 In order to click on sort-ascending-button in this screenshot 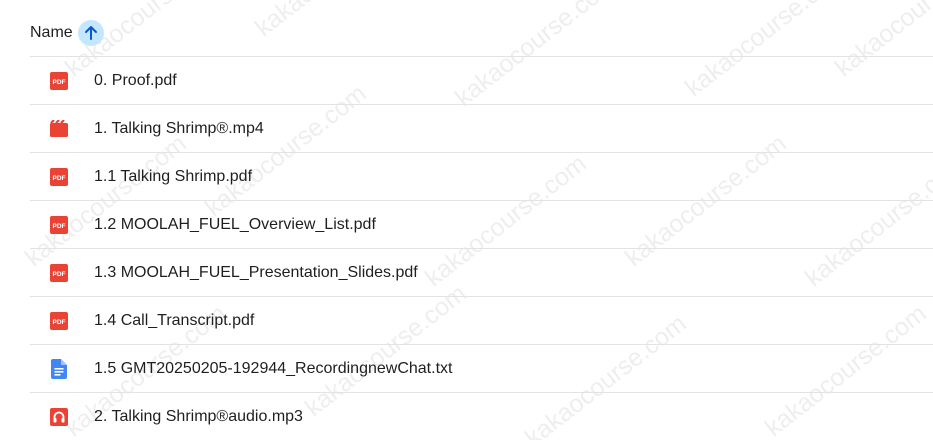, I will do `click(90, 33)`.